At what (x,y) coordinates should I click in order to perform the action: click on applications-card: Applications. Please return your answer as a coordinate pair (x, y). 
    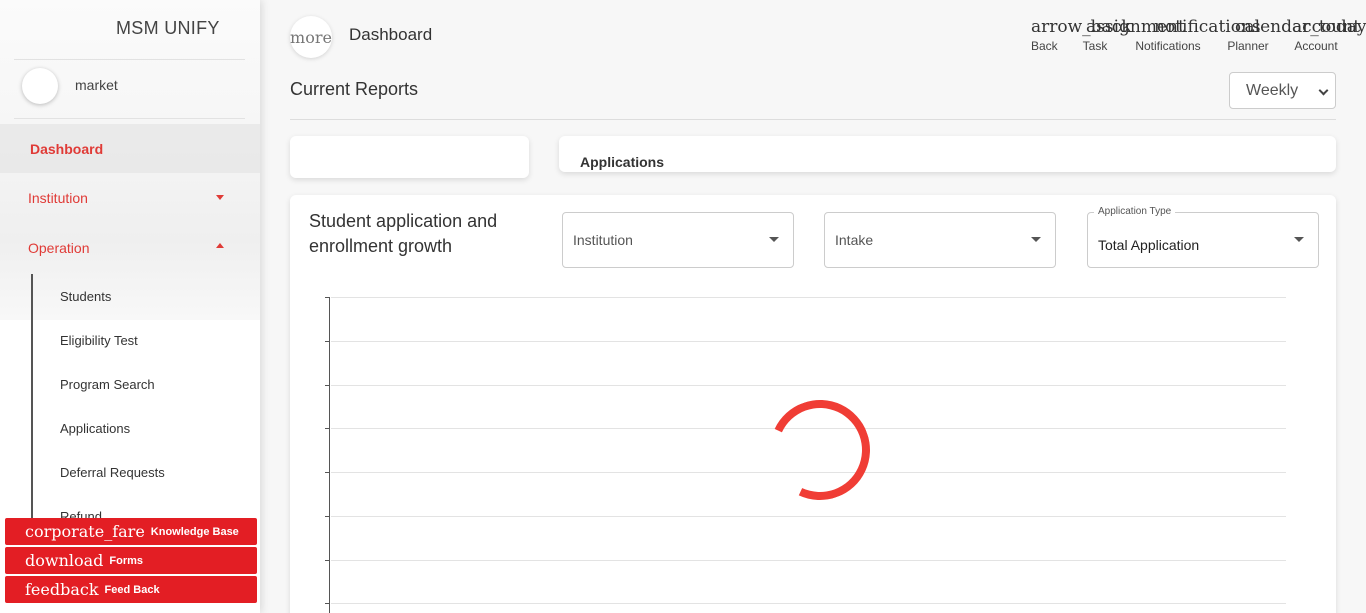
    Looking at the image, I should click on (947, 154).